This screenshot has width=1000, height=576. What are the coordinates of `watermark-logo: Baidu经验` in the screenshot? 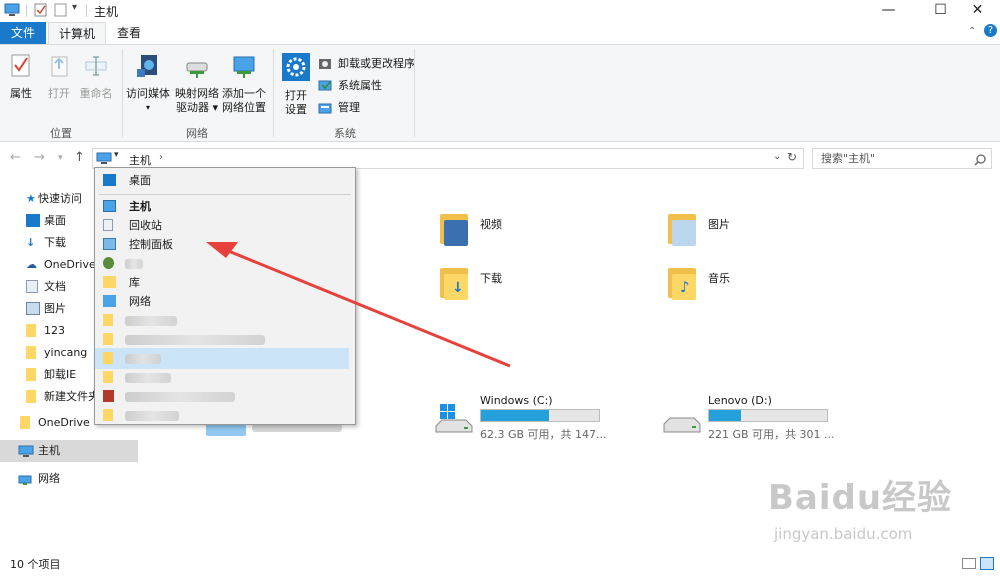 It's located at (860, 498).